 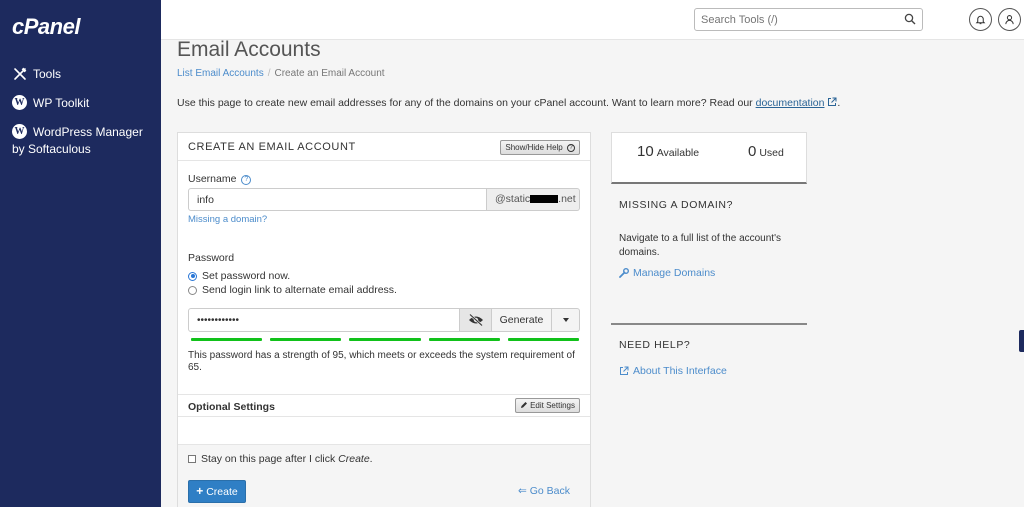 What do you see at coordinates (231, 407) in the screenshot?
I see `optional-settings-title: Optional Settings` at bounding box center [231, 407].